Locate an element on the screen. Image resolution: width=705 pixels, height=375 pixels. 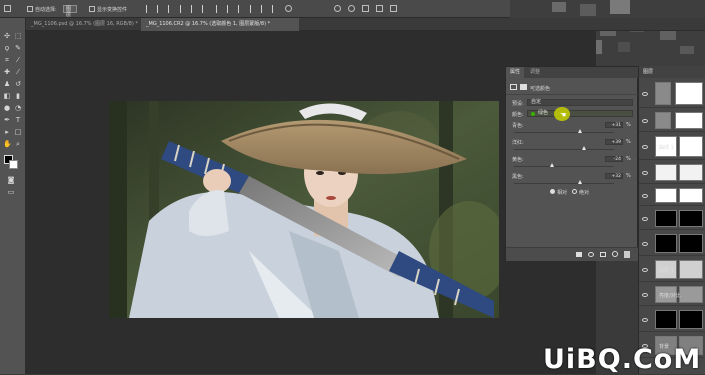
auto-select-checkbox is located at coordinates (30, 9).